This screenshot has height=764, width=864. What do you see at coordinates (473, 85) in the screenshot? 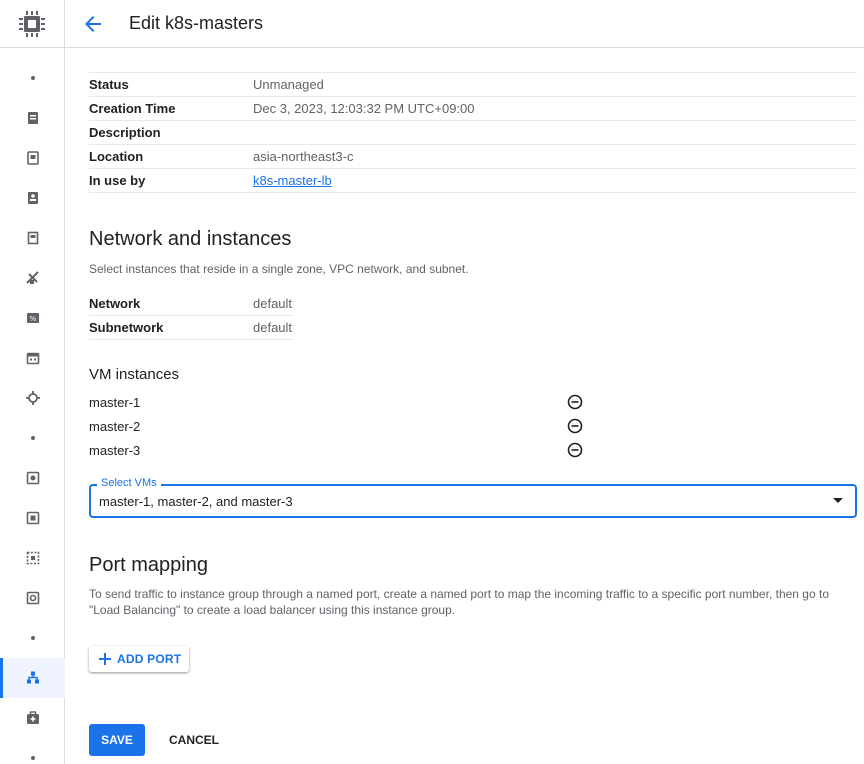
I see `details-row: Status Unmanaged` at bounding box center [473, 85].